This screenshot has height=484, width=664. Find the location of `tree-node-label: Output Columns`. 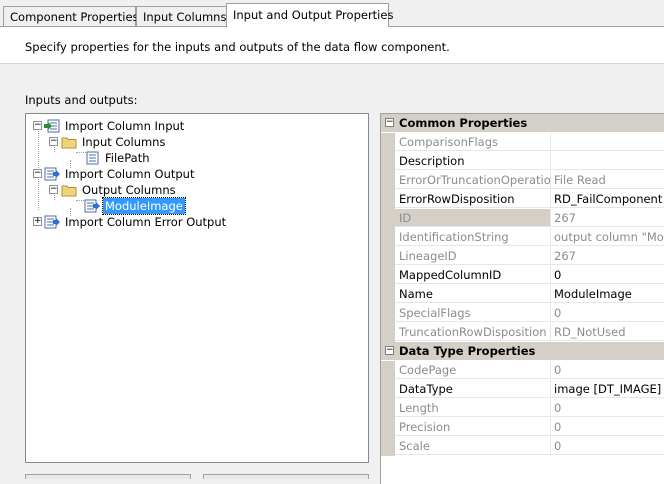

tree-node-label: Output Columns is located at coordinates (129, 190).